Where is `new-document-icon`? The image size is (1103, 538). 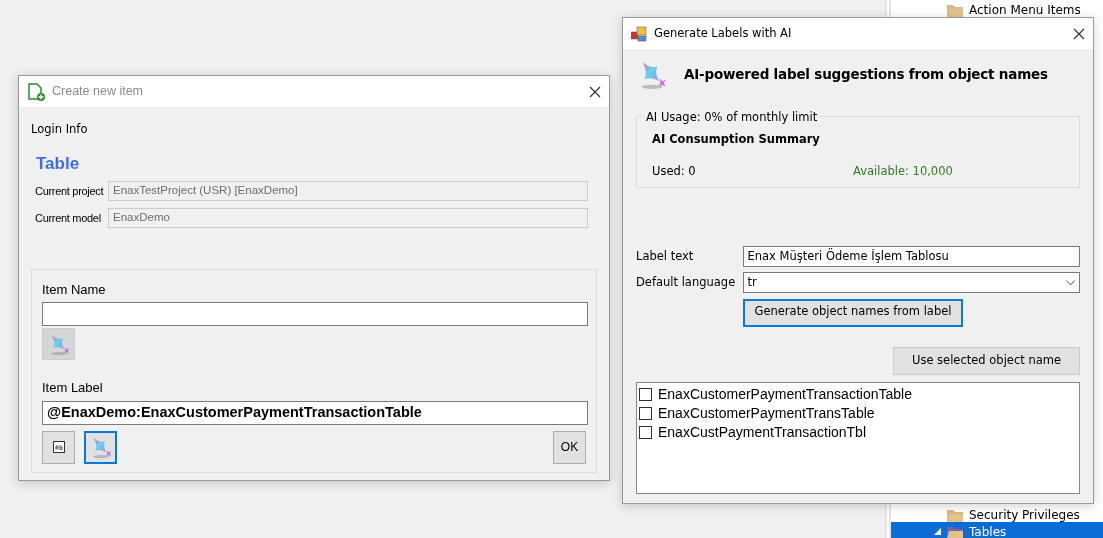 new-document-icon is located at coordinates (36, 91).